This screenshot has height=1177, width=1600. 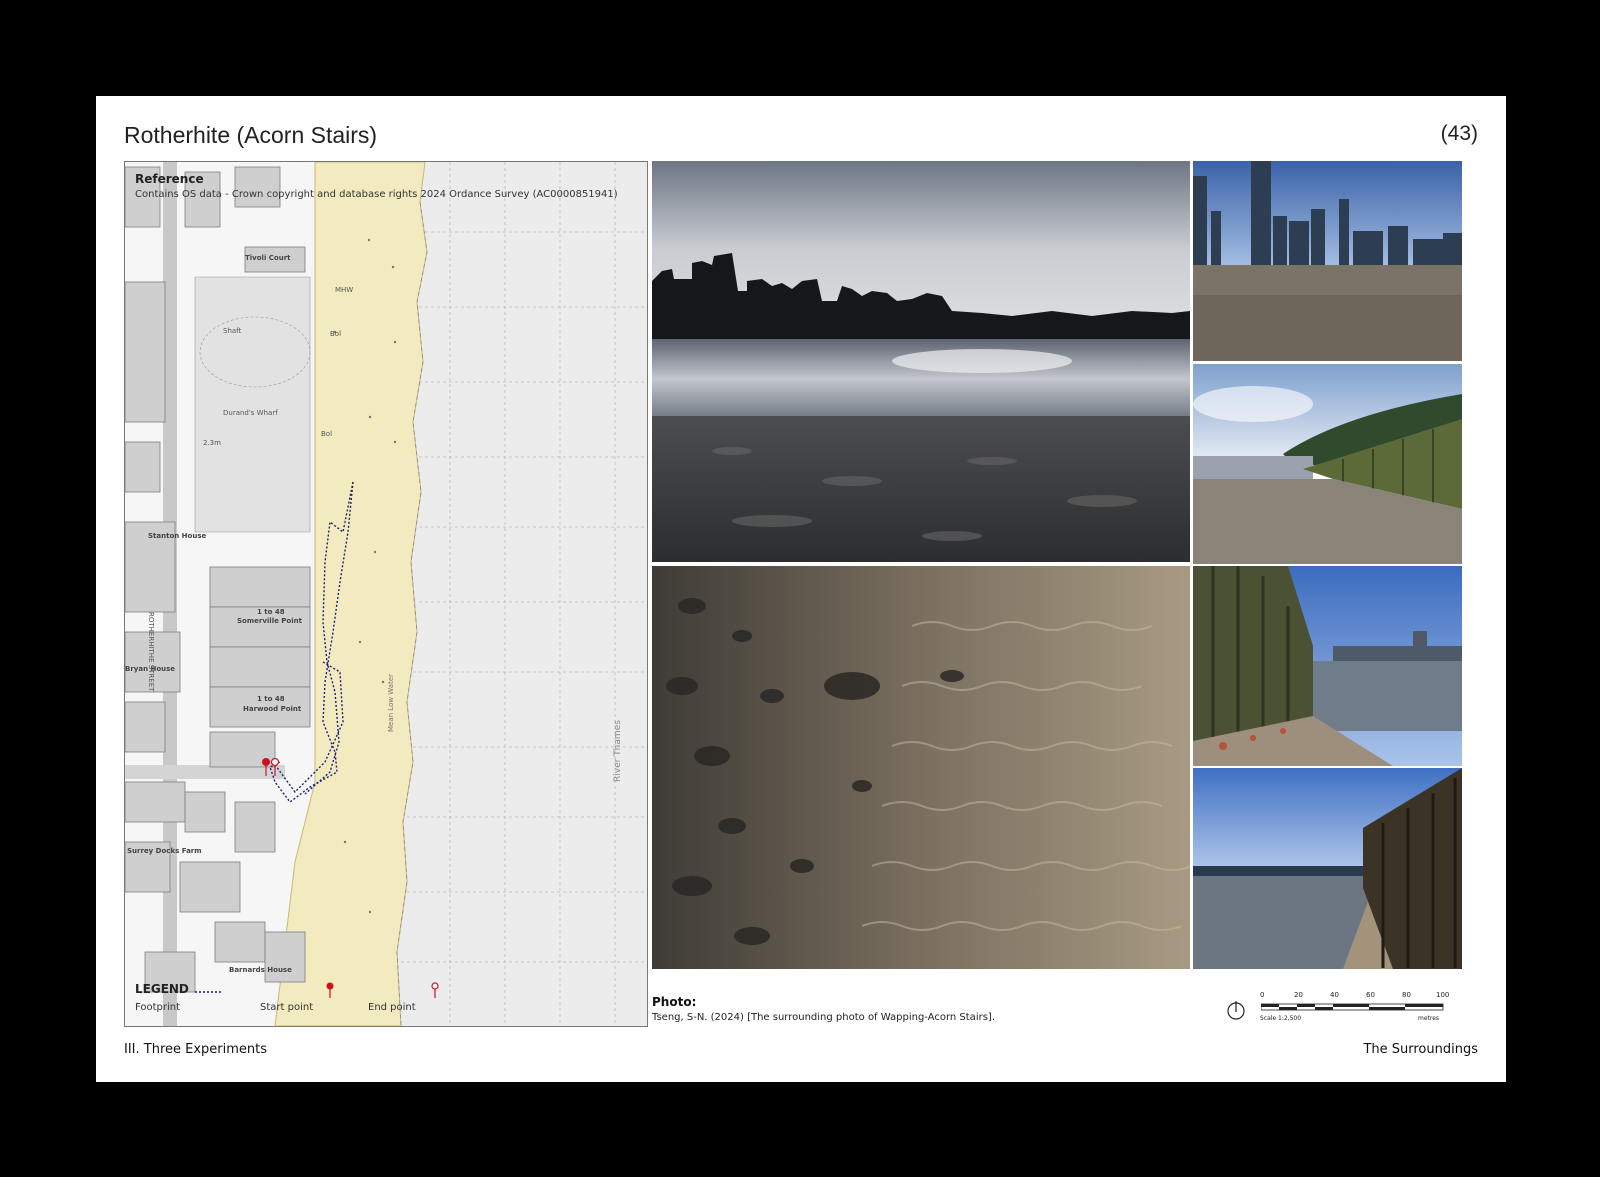 I want to click on reference-title: Reference, so click(x=169, y=179).